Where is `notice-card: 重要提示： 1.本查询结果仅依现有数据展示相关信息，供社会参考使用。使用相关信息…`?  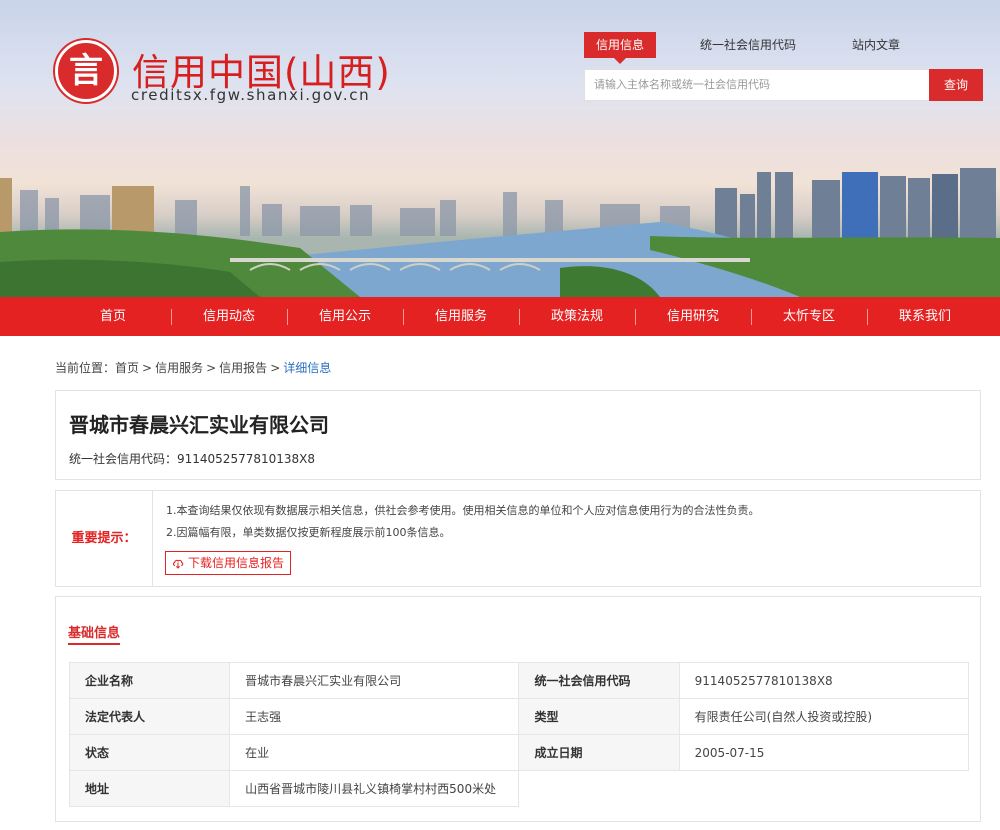 notice-card: 重要提示： 1.本查询结果仅依现有数据展示相关信息，供社会参考使用。使用相关信息… is located at coordinates (518, 538).